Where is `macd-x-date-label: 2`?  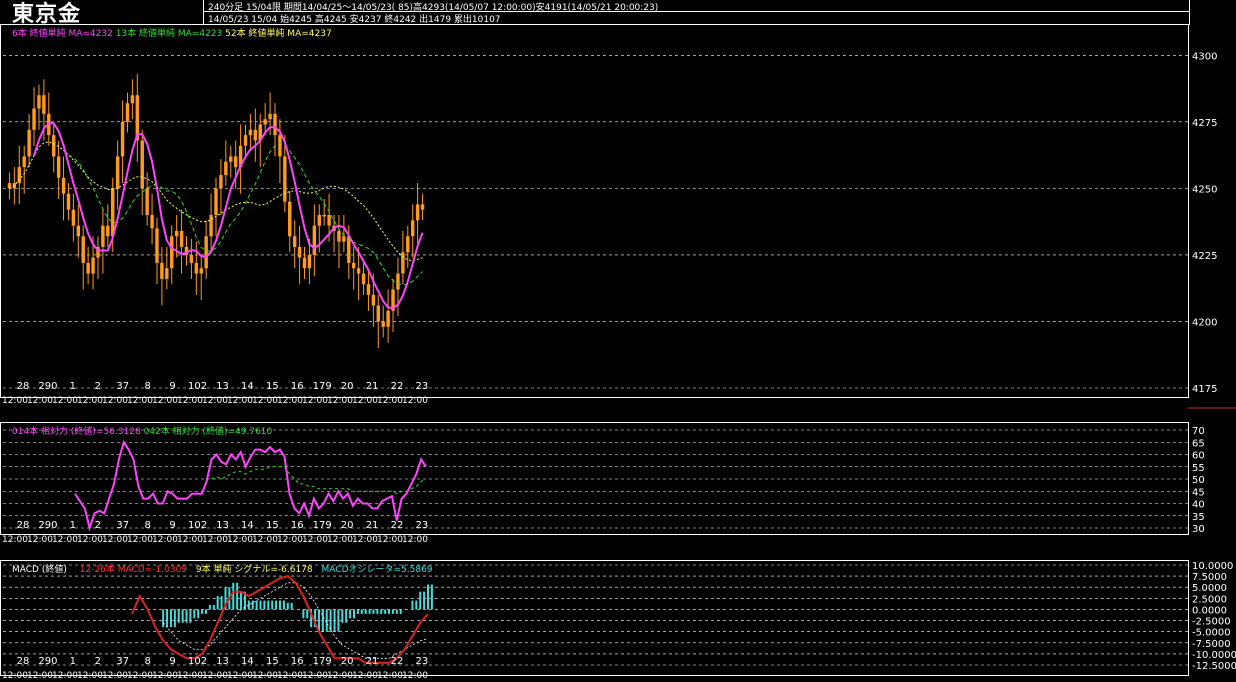
macd-x-date-label: 2 is located at coordinates (98, 661).